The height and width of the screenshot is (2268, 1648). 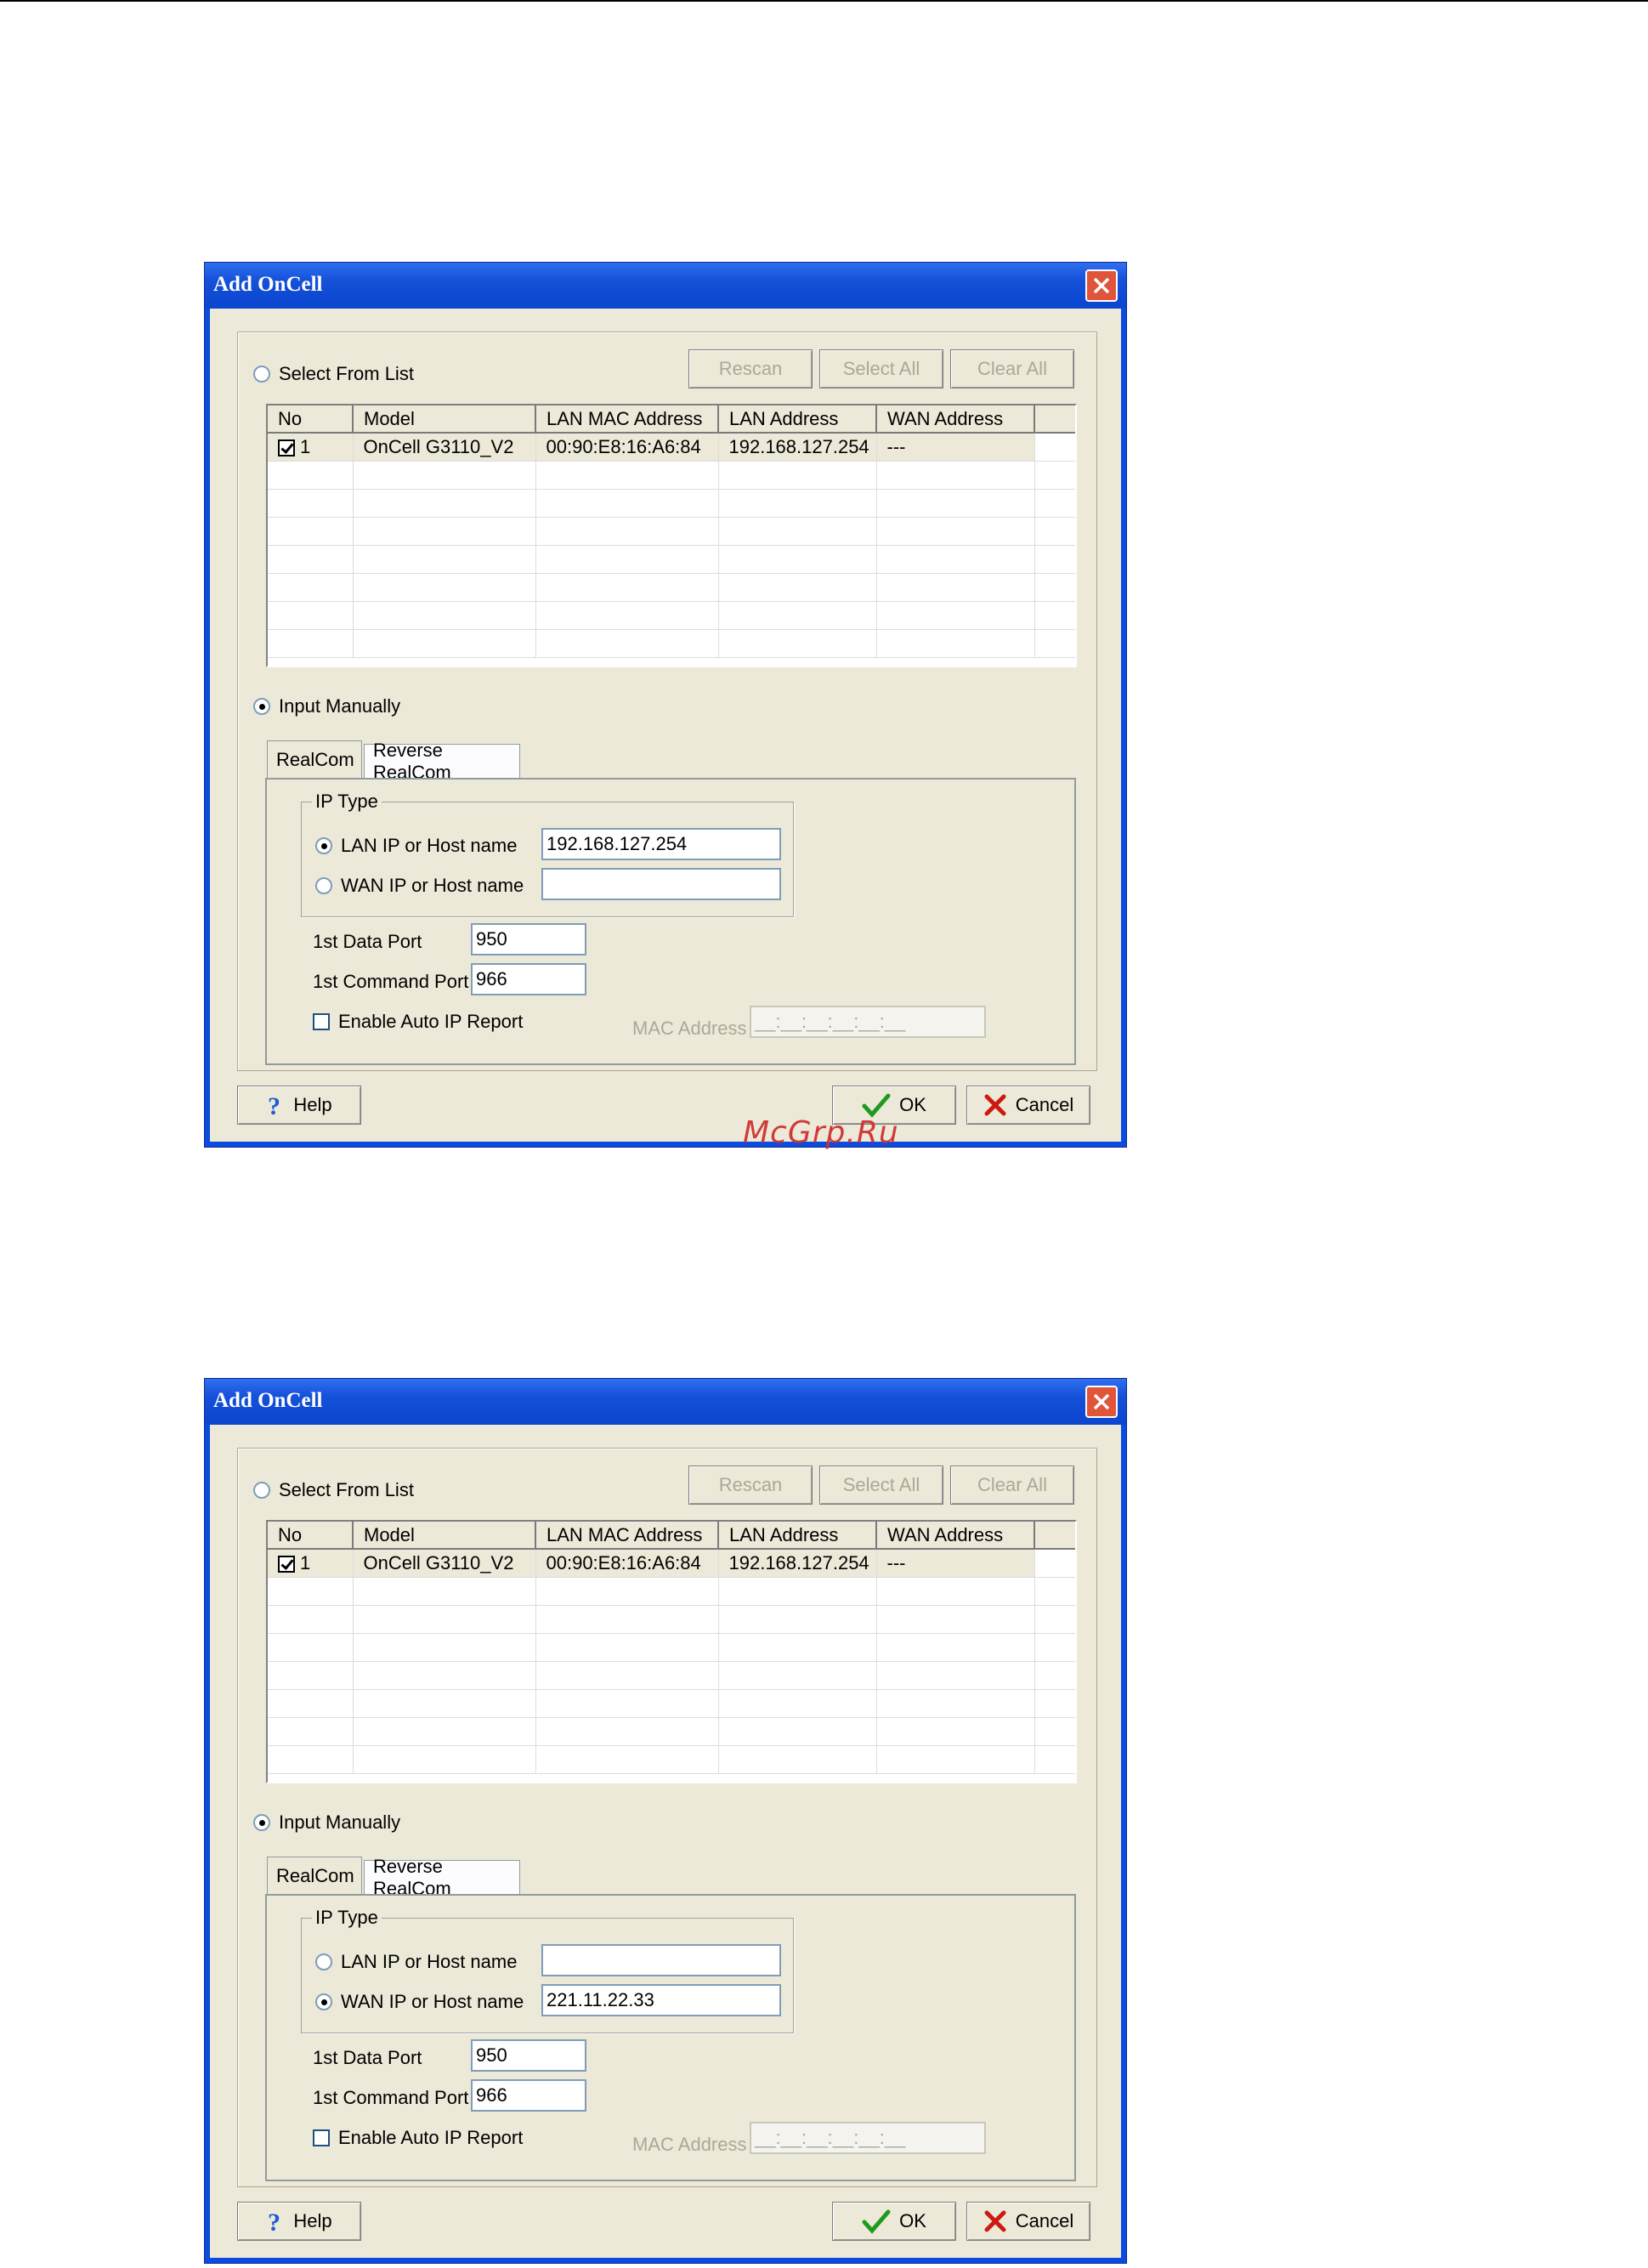 What do you see at coordinates (367, 2057) in the screenshot?
I see `data-port-label: 1st Data Port` at bounding box center [367, 2057].